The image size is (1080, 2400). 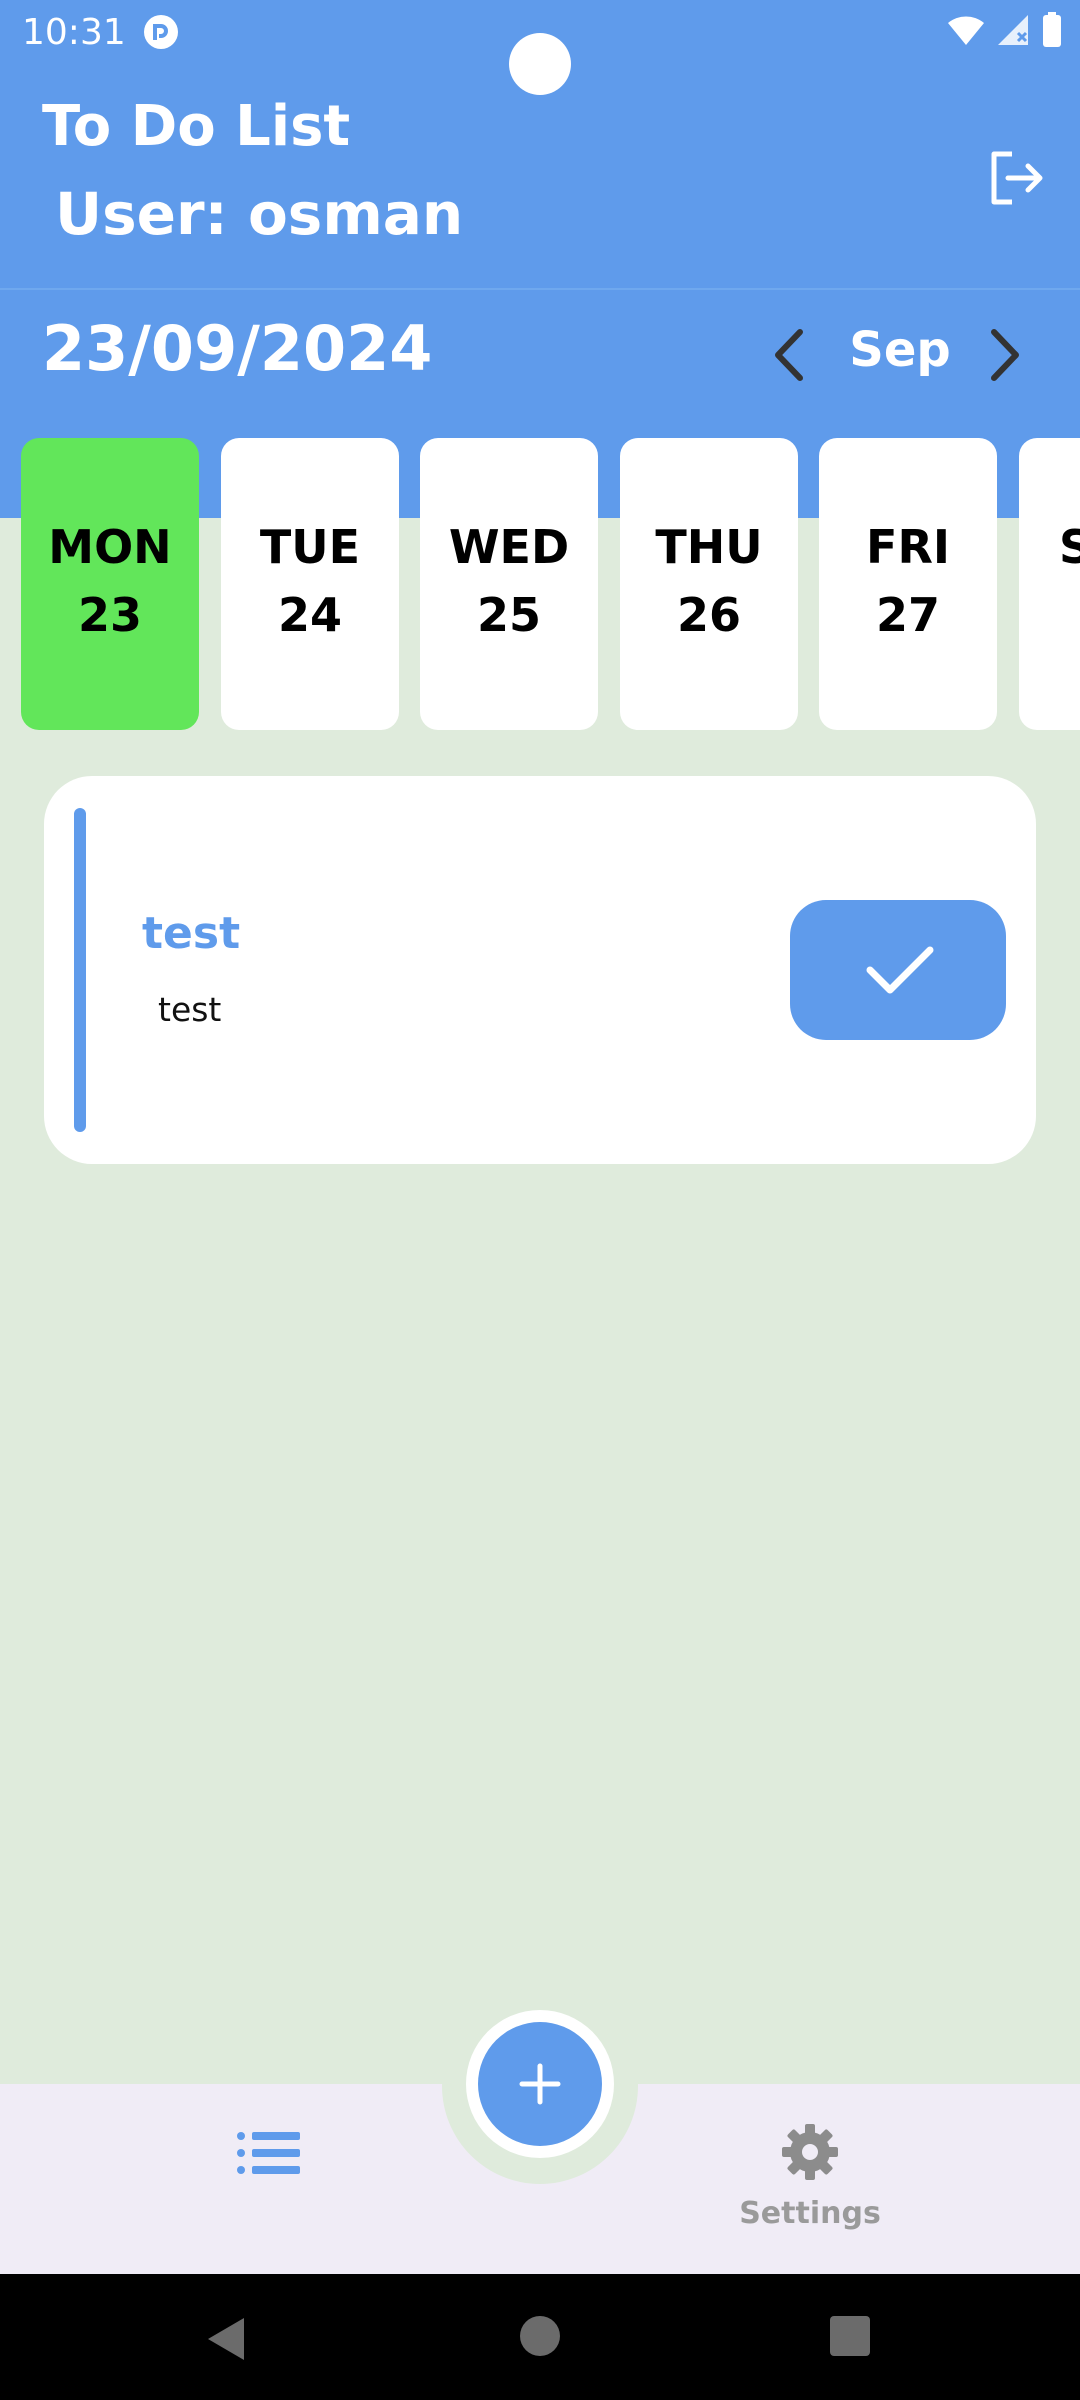 I want to click on plus-icon, so click(x=540, y=2084).